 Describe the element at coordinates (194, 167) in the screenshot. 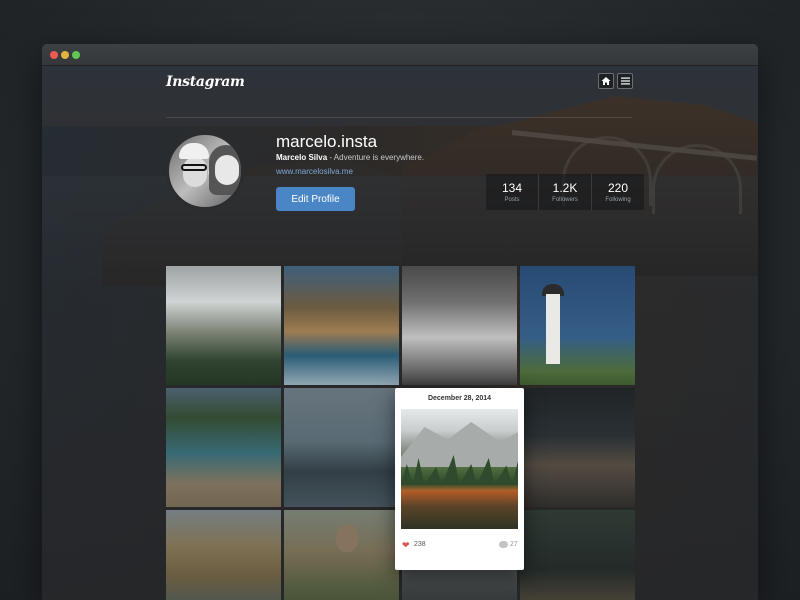

I see `avatar-glasses` at that location.